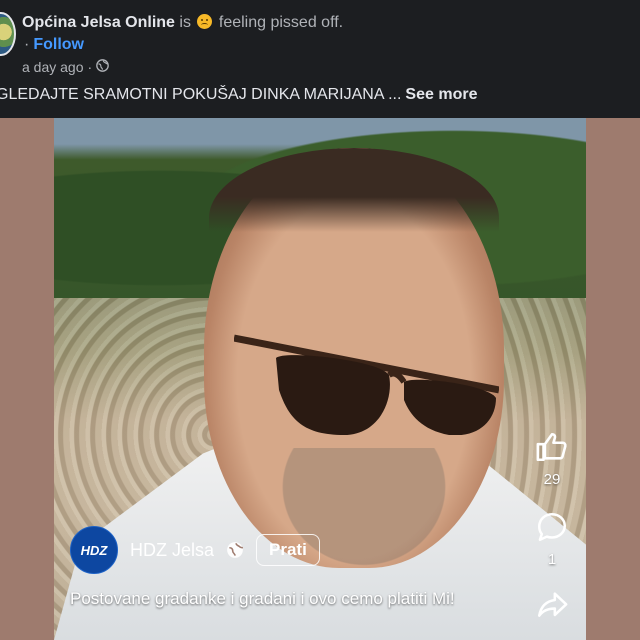  Describe the element at coordinates (281, 22) in the screenshot. I see `activity-text: feeling pissed off.` at that location.